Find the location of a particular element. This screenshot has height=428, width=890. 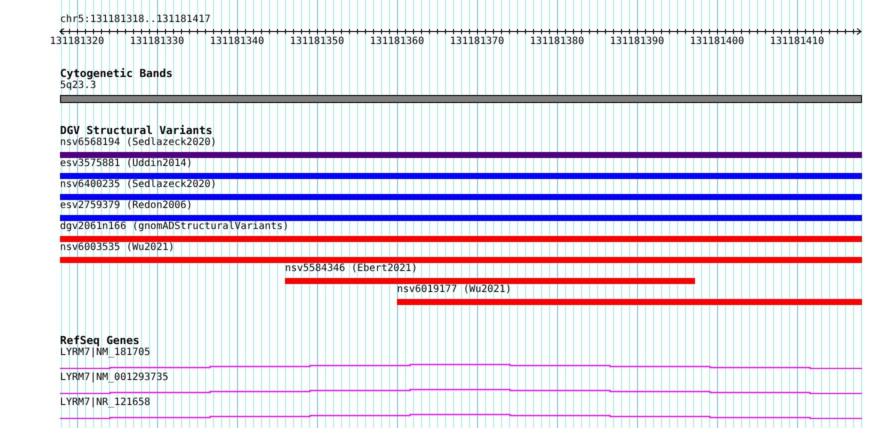

chromosome-band is located at coordinates (461, 99).